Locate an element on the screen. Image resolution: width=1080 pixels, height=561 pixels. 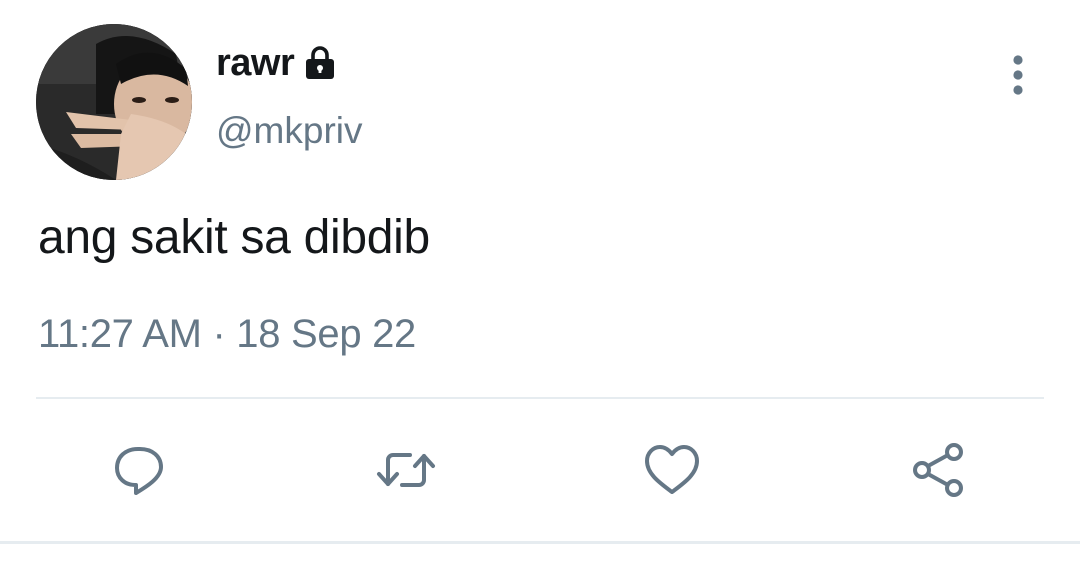
reply-icon is located at coordinates (139, 471).